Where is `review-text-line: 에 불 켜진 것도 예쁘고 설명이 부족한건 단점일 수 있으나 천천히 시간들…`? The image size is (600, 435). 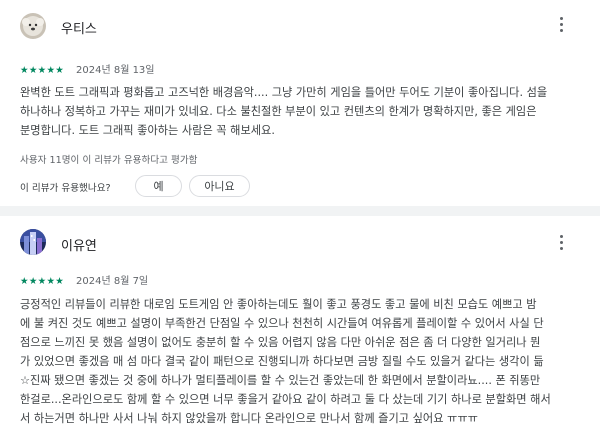
review-text-line: 에 불 켜진 것도 예쁘고 설명이 부족한건 단점일 수 있으나 천천히 시간들… is located at coordinates (282, 323).